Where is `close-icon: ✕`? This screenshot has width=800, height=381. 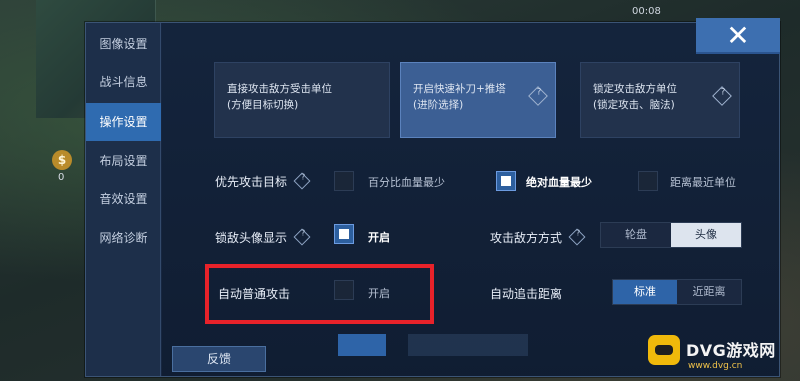
close-icon: ✕ is located at coordinates (738, 35).